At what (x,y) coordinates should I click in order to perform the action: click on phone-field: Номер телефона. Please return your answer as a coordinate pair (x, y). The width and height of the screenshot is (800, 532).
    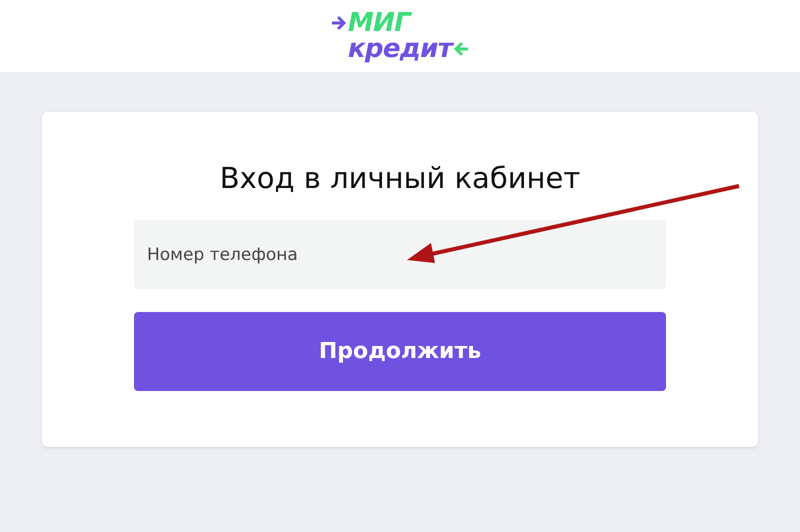
    Looking at the image, I should click on (400, 254).